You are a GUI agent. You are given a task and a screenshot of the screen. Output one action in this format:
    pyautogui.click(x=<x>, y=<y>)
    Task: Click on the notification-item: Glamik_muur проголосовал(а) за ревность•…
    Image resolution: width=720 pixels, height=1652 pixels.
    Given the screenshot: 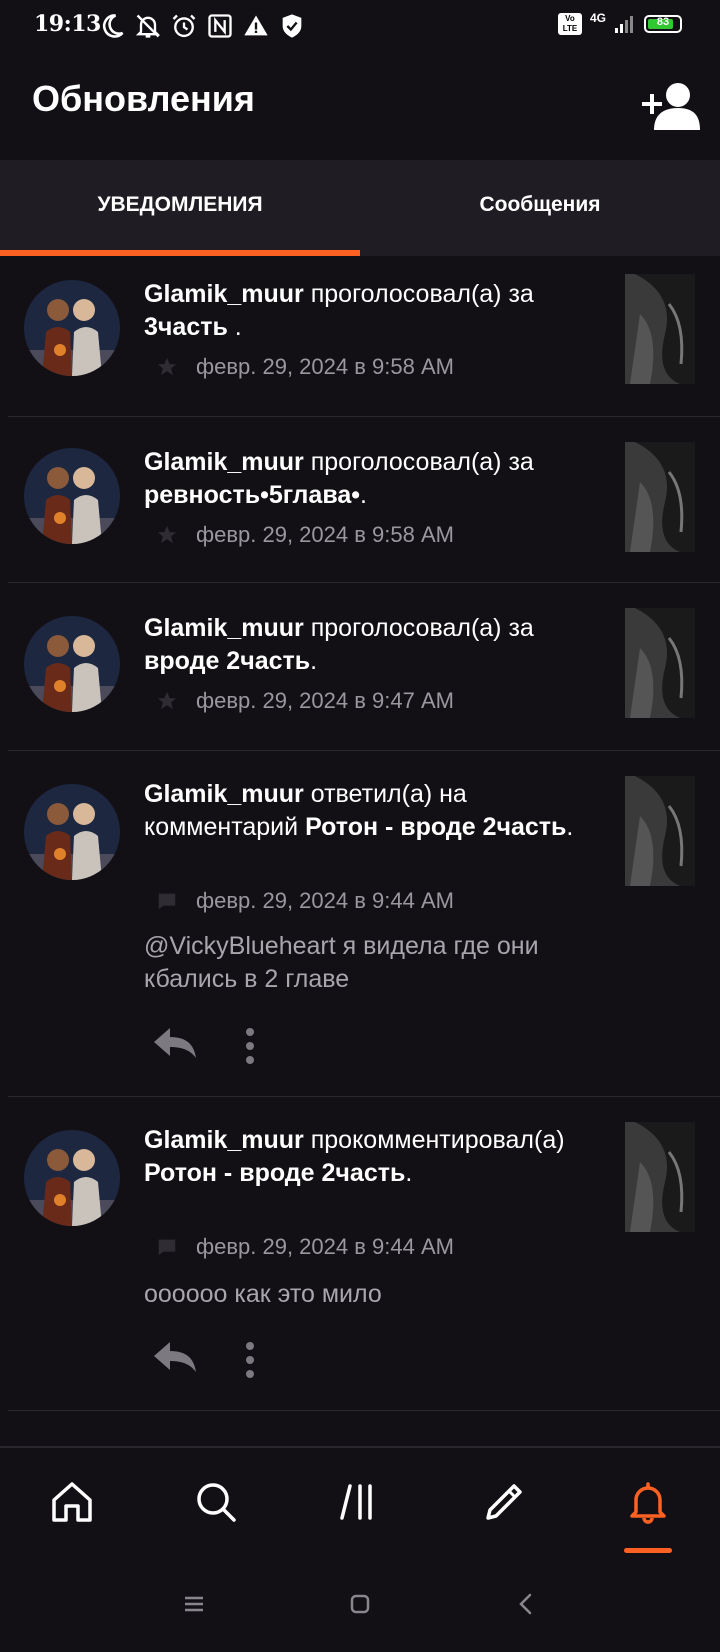 What is the action you would take?
    pyautogui.click(x=364, y=499)
    